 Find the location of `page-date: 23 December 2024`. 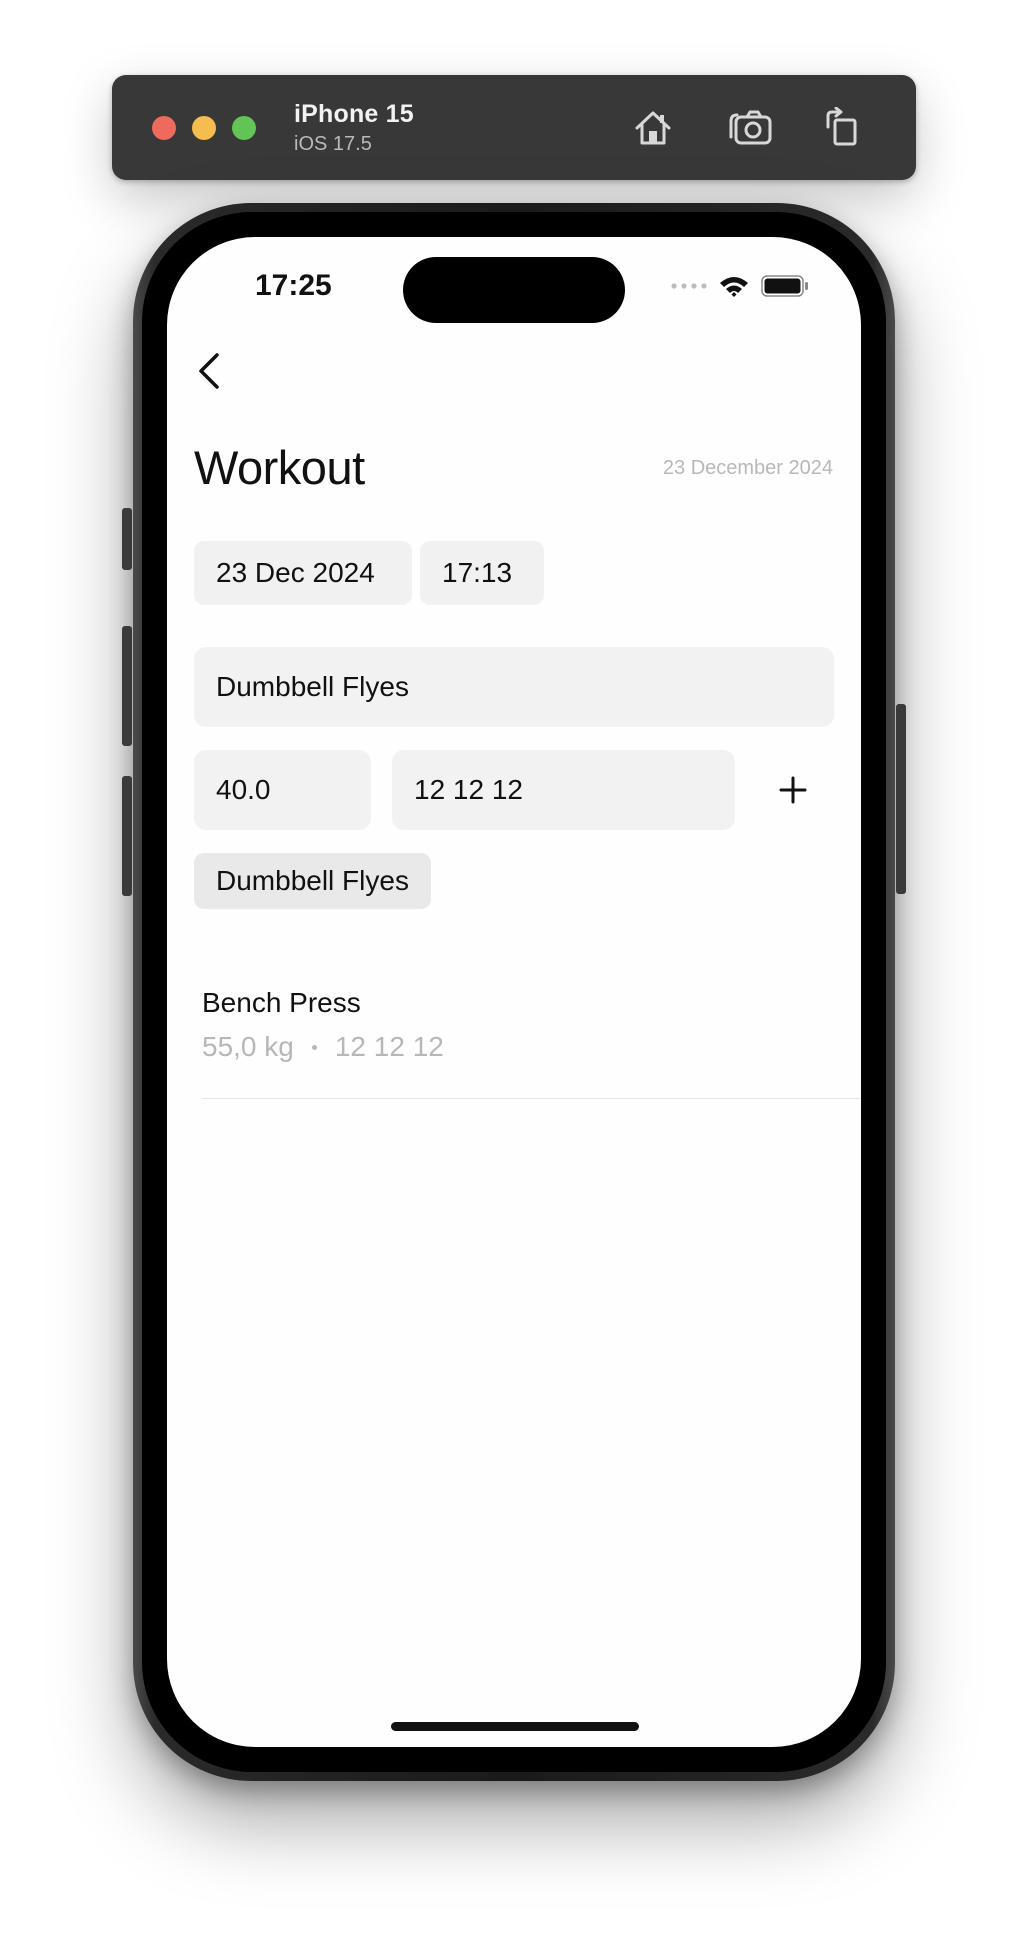

page-date: 23 December 2024 is located at coordinates (747, 468).